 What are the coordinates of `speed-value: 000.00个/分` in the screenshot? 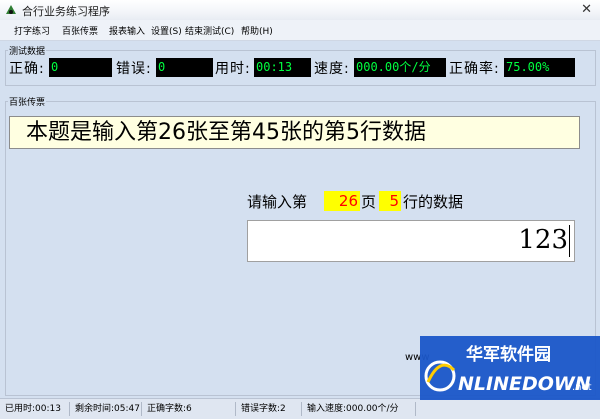 It's located at (400, 67).